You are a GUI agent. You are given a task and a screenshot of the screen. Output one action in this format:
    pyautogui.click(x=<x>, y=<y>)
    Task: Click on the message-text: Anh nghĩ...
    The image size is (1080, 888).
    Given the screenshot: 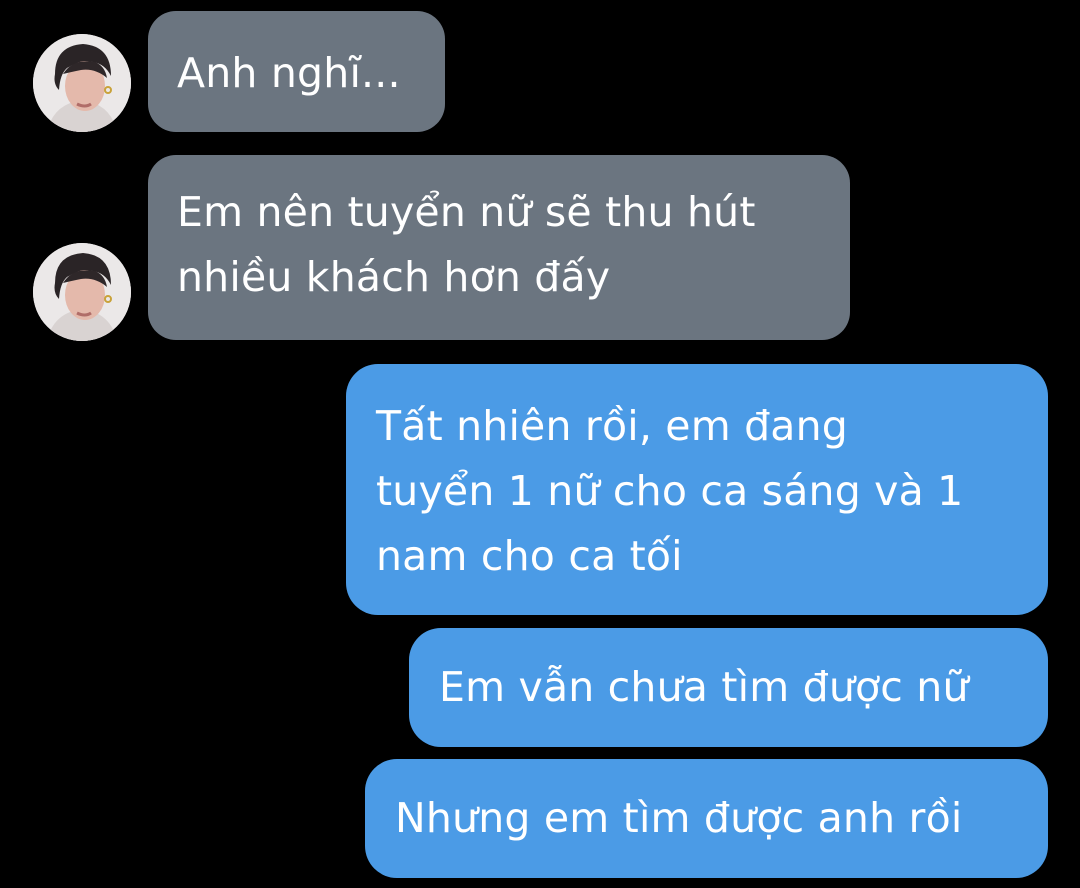 What is the action you would take?
    pyautogui.click(x=289, y=73)
    